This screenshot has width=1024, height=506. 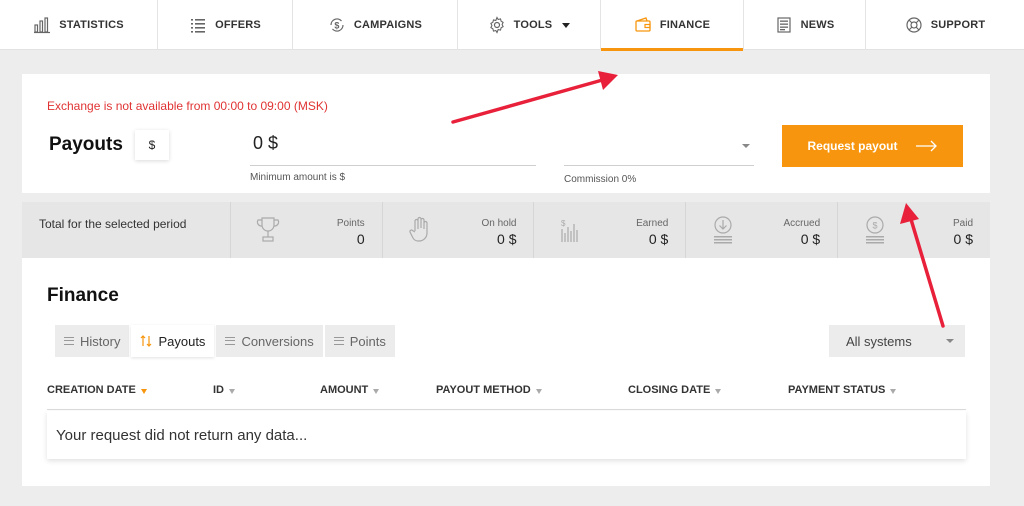 I want to click on stat-points: Points 0, so click(x=307, y=230).